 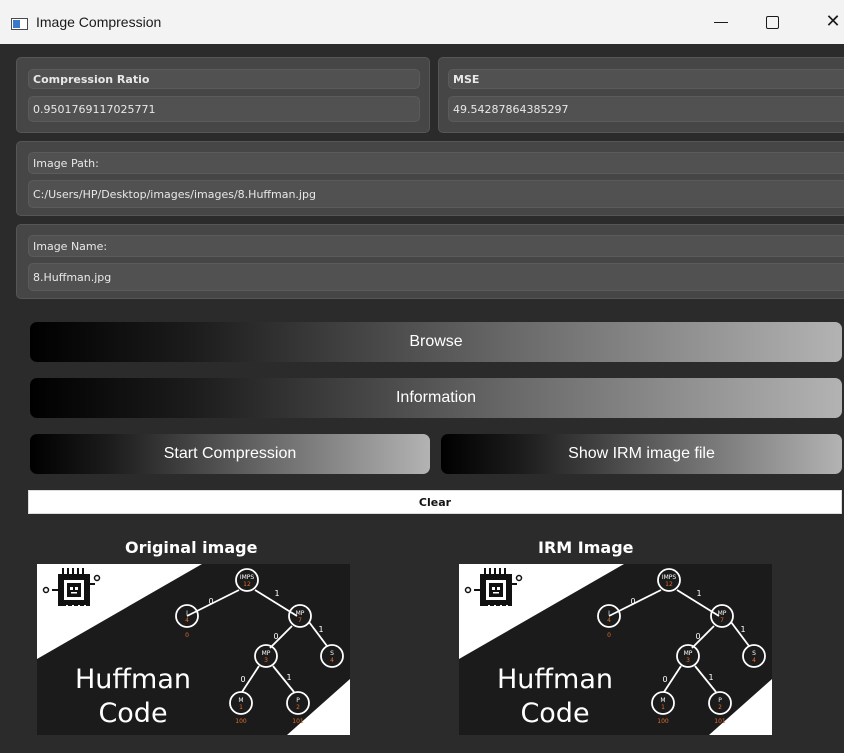 What do you see at coordinates (224, 79) in the screenshot?
I see `compression-ratio-label: Compression Ratio` at bounding box center [224, 79].